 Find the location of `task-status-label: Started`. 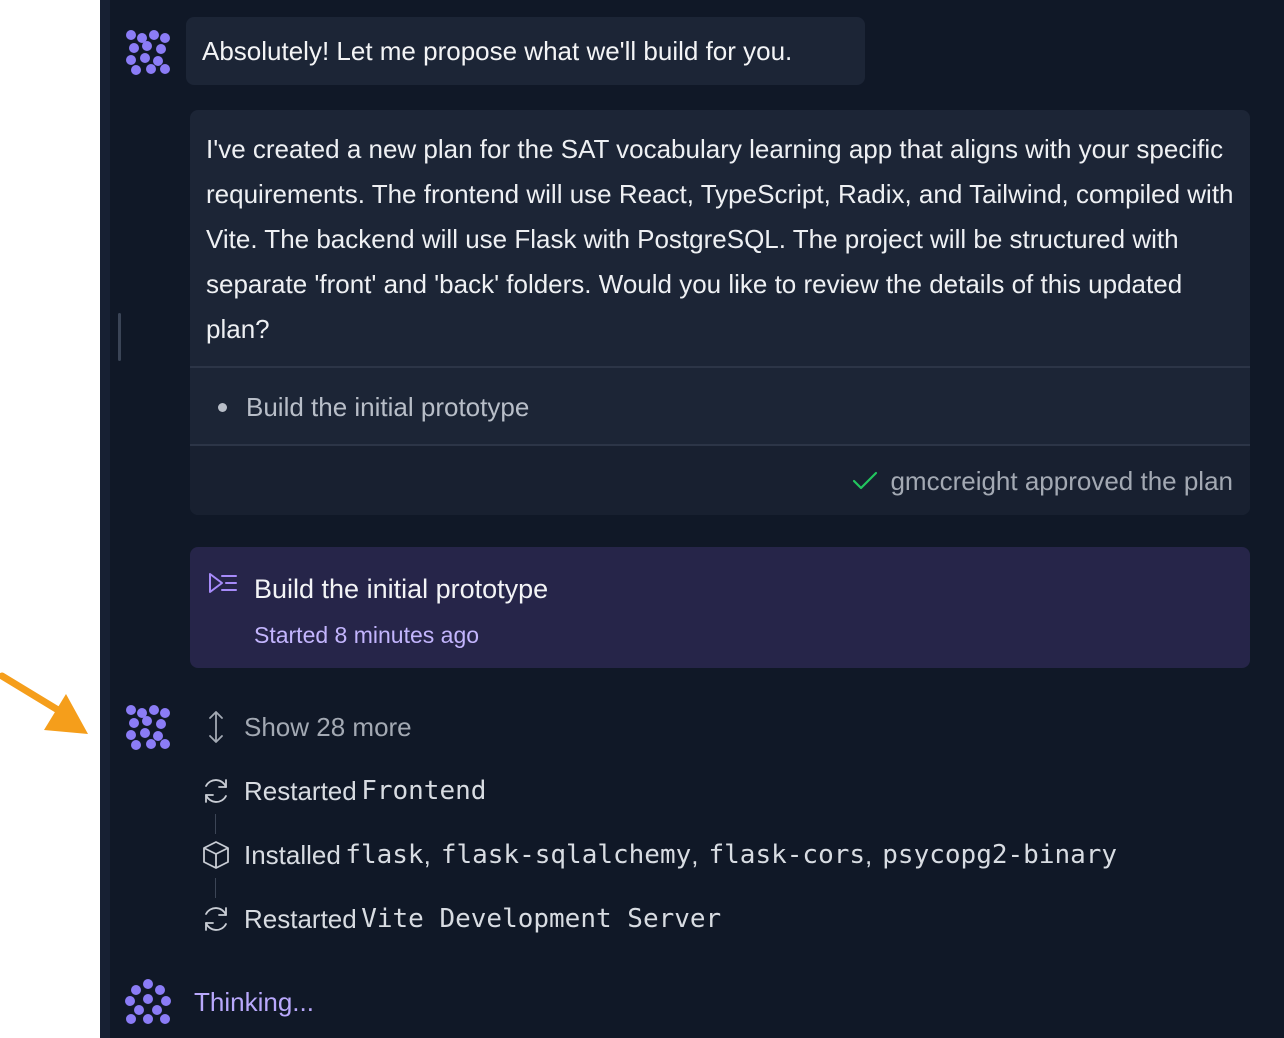

task-status-label: Started is located at coordinates (291, 635).